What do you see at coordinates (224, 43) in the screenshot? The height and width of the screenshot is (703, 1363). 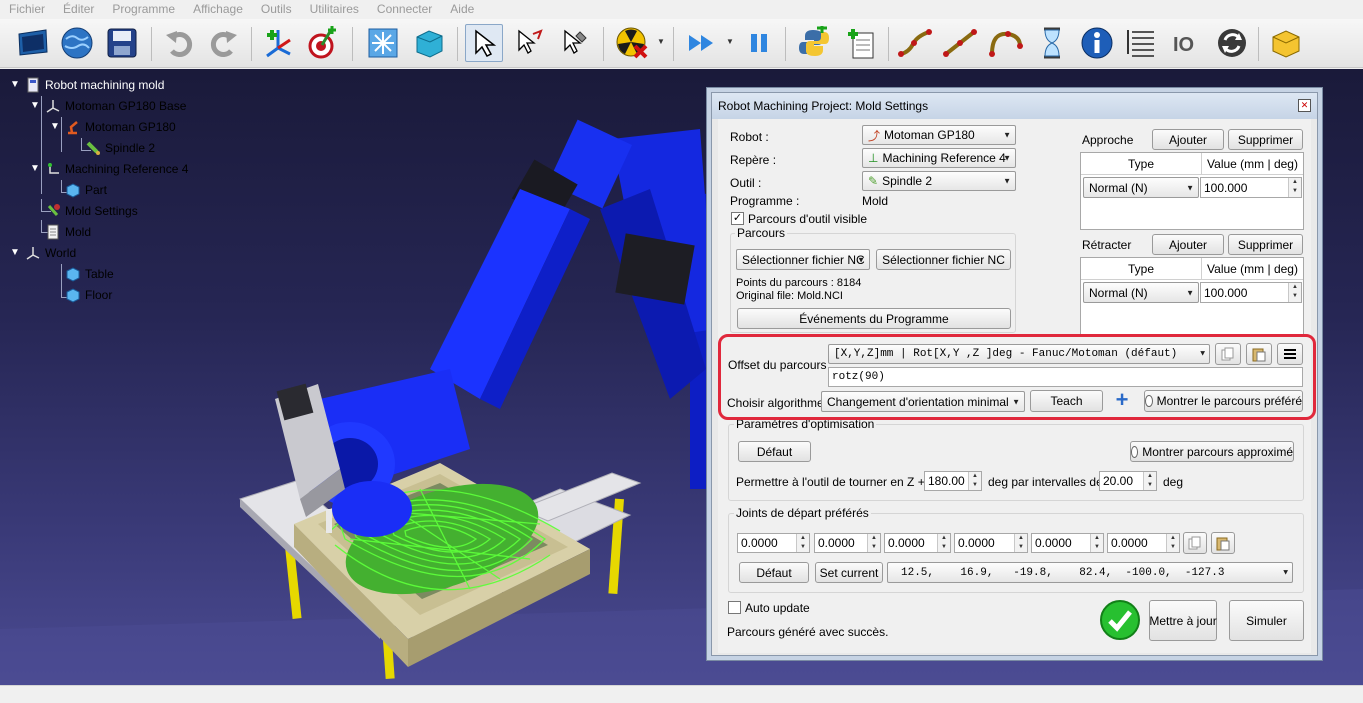 I see `redo-icon` at bounding box center [224, 43].